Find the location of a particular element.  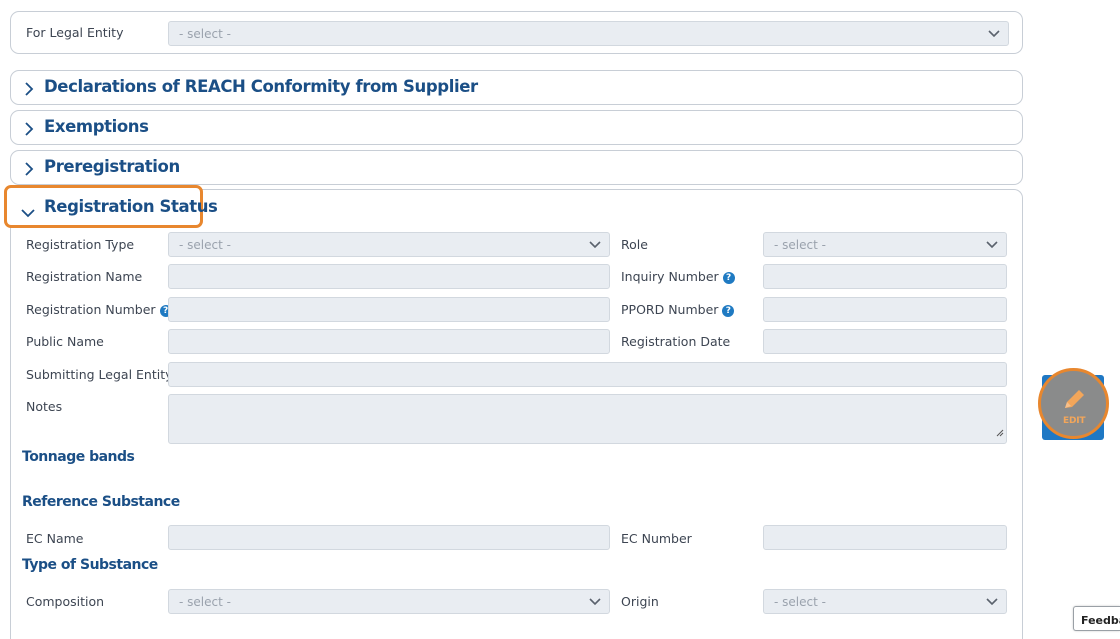

public-name-label: Public Name is located at coordinates (65, 341).